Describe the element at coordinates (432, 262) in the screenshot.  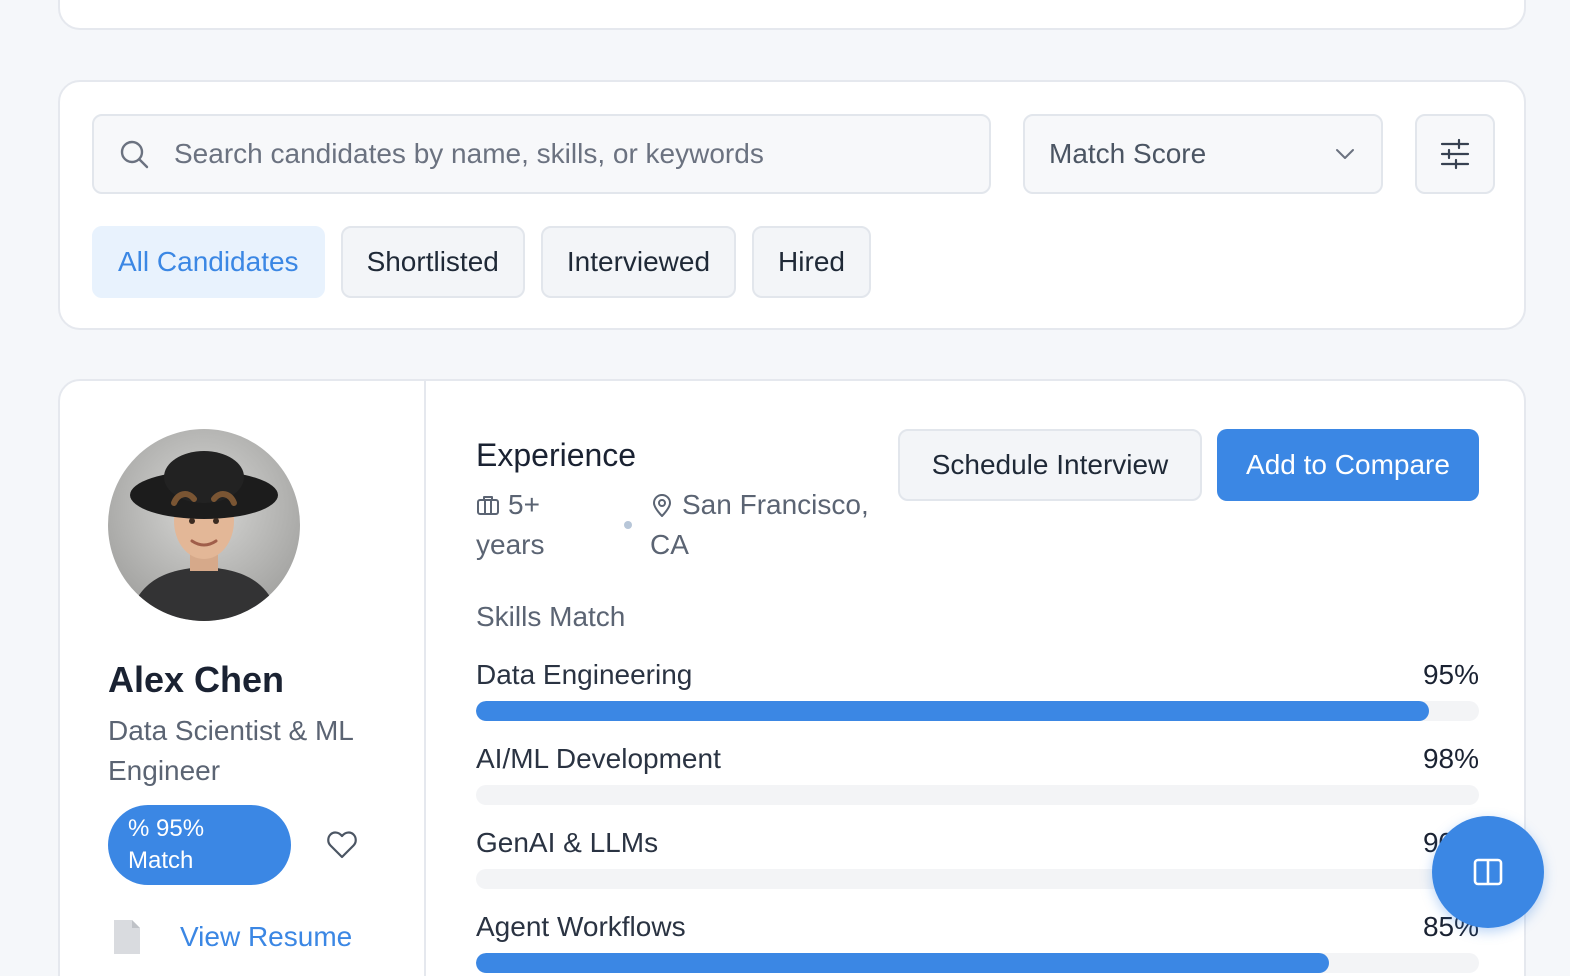
I see `tab-shortlisted: Shortlisted` at that location.